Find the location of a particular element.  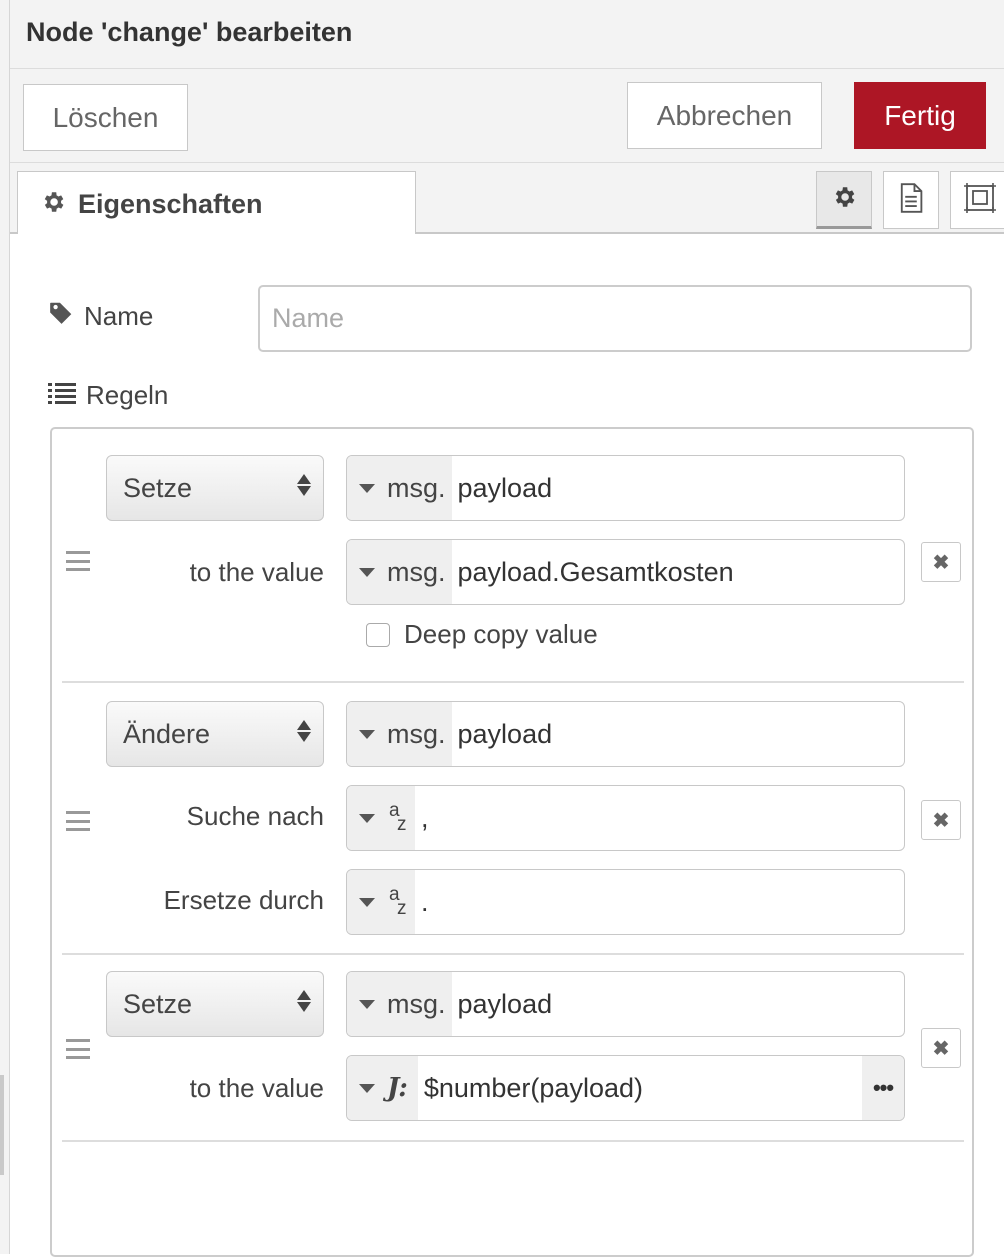

tray-toolbar: Löschen Abbrechen Fertig is located at coordinates (507, 116).